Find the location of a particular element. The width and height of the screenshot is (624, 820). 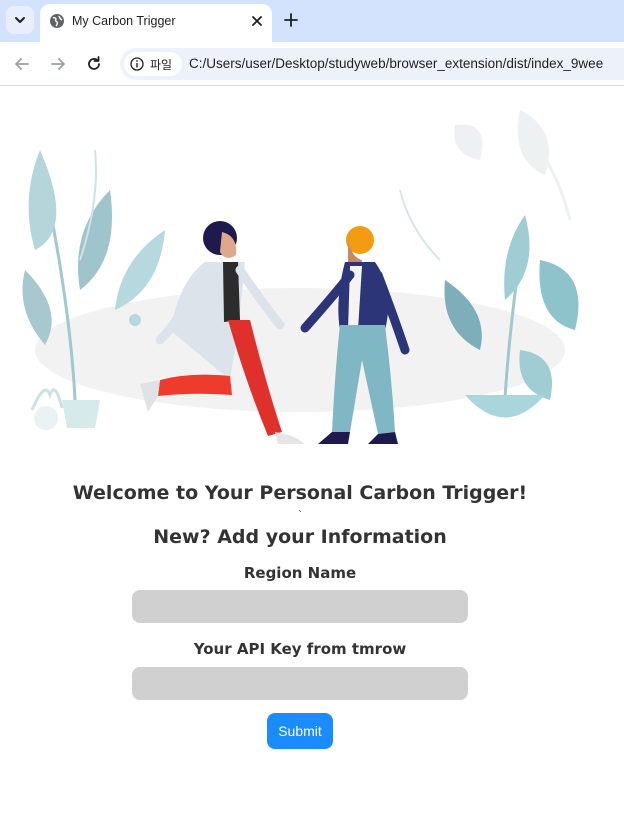

tab-title: My Carbon Trigger is located at coordinates (124, 21).